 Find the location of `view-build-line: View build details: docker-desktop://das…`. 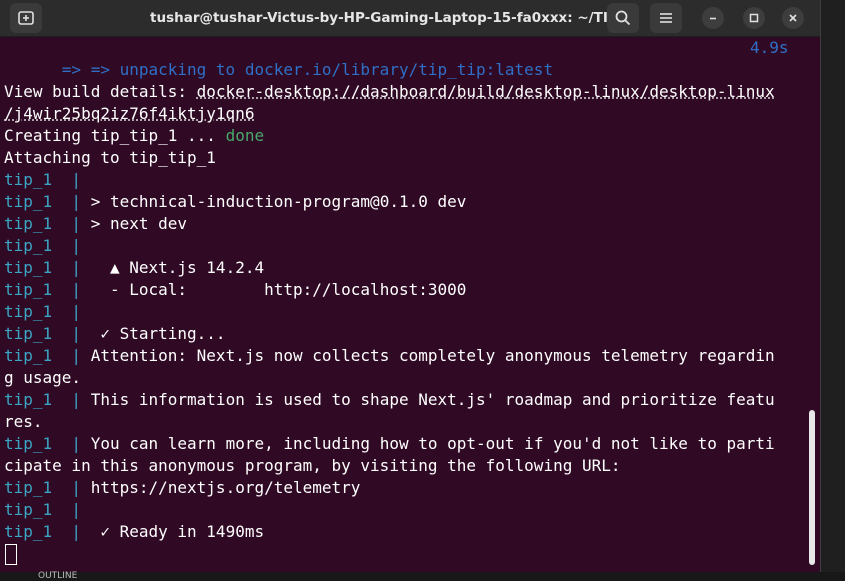

view-build-line: View build details: docker-desktop://das… is located at coordinates (408, 92).